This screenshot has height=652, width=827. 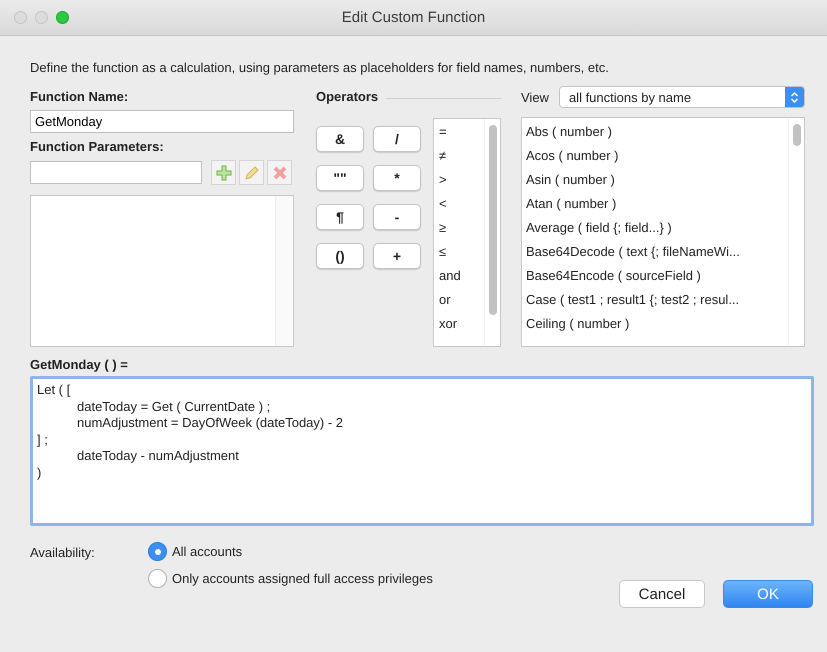 I want to click on operator-list-item: xor, so click(x=461, y=323).